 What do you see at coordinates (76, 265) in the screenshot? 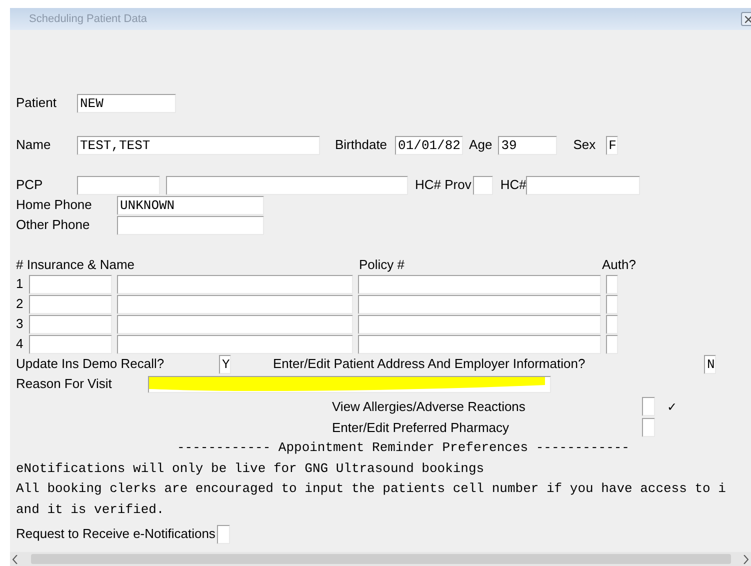
I see `field-label: # Insurance & Name` at bounding box center [76, 265].